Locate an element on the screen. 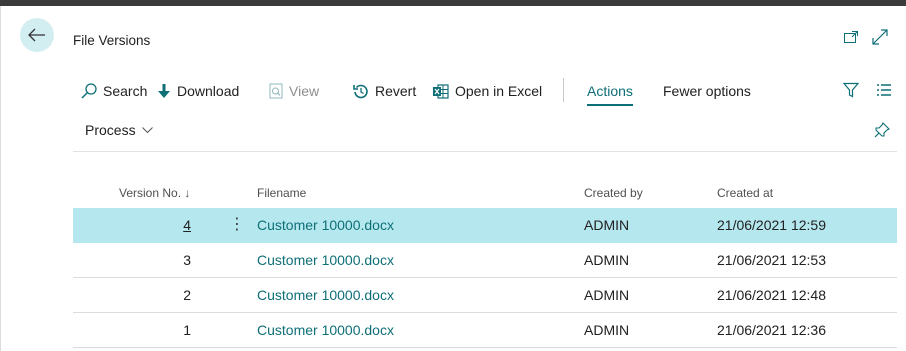  search-action: Search is located at coordinates (114, 91).